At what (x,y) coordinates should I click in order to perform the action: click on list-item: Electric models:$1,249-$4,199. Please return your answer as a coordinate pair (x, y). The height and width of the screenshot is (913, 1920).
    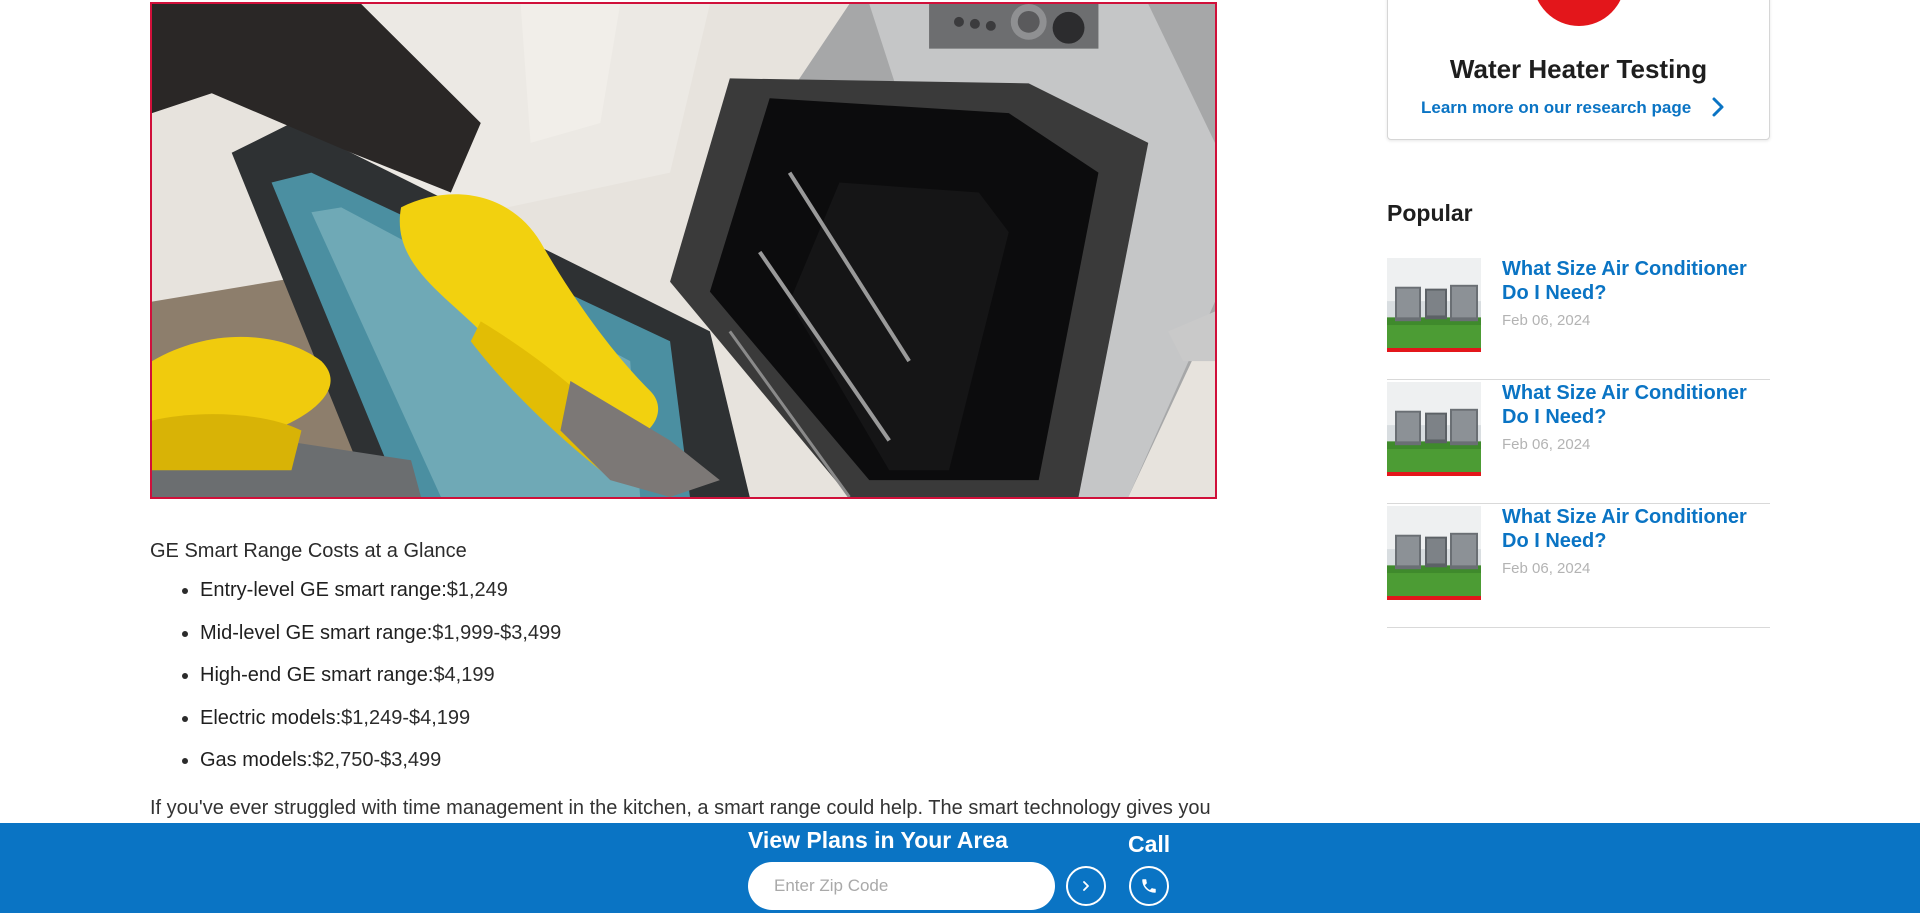
    Looking at the image, I should click on (715, 726).